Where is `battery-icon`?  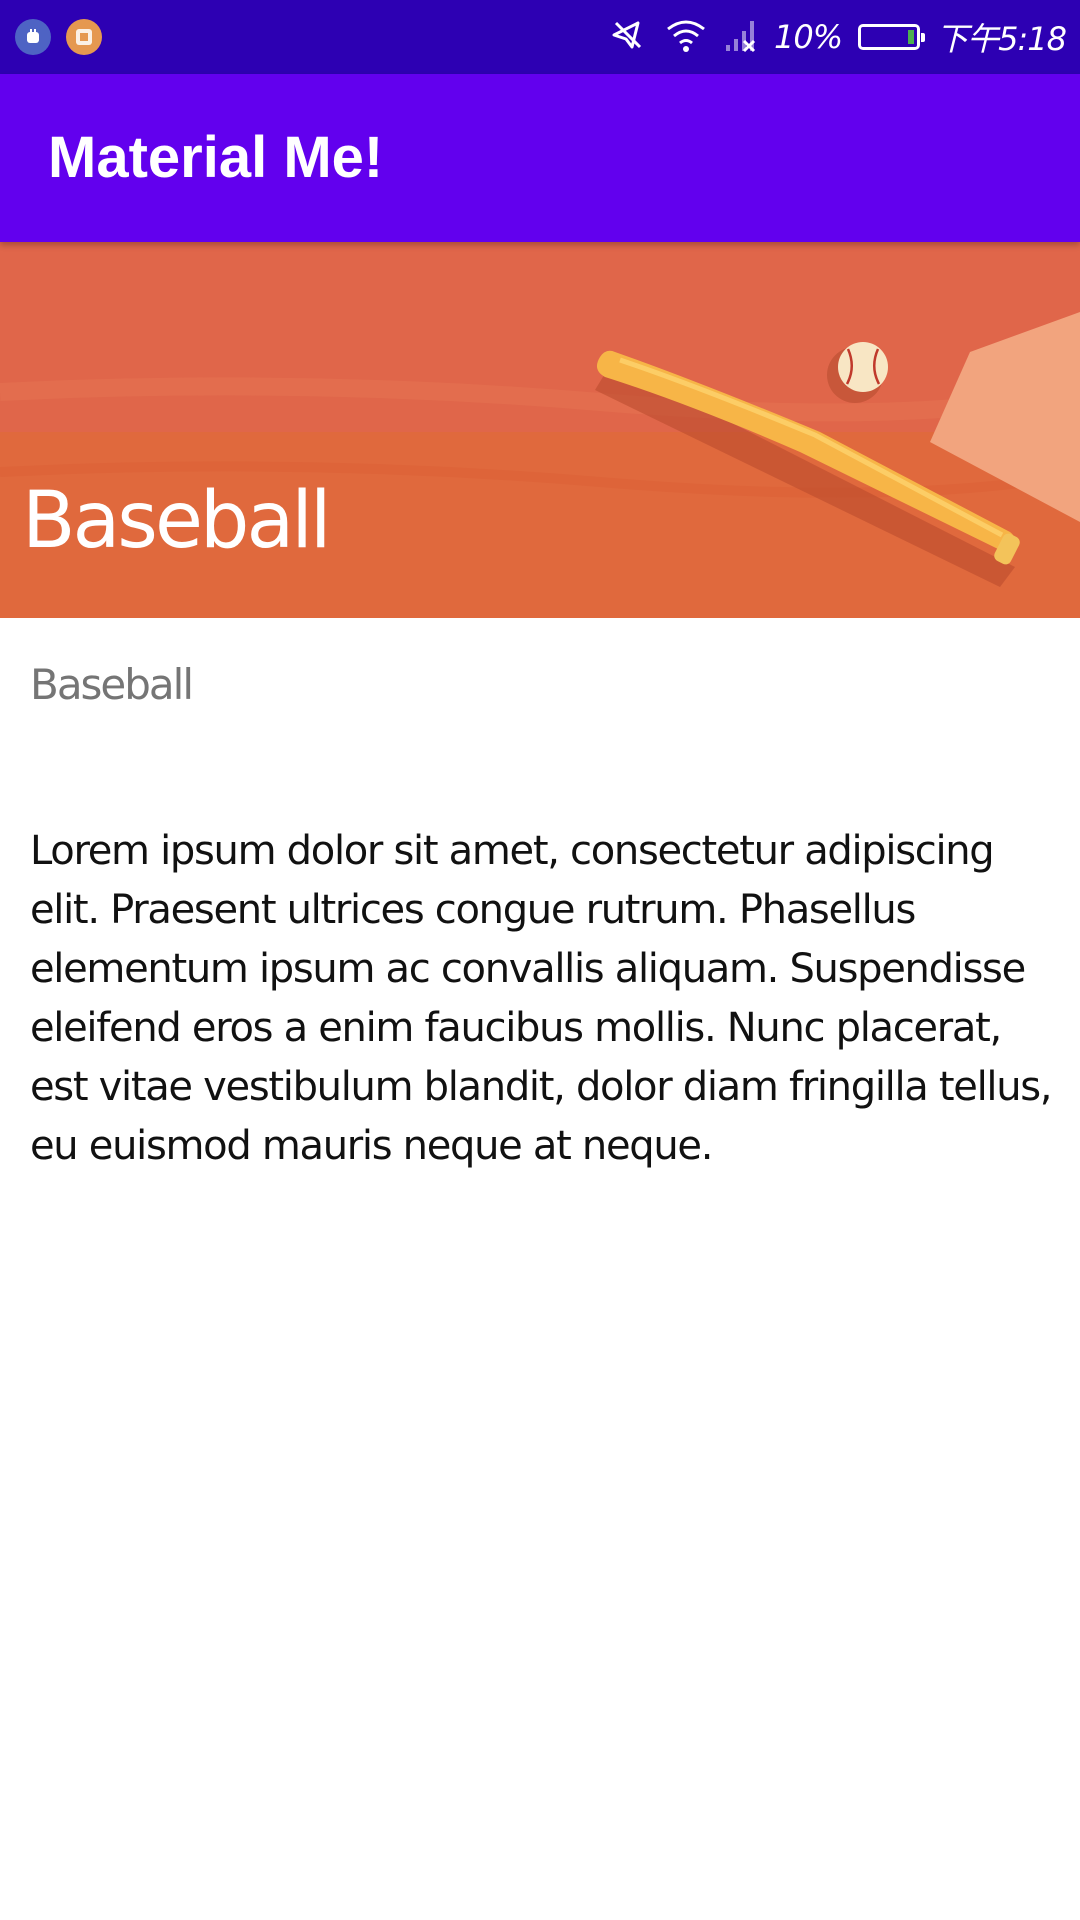 battery-icon is located at coordinates (892, 37).